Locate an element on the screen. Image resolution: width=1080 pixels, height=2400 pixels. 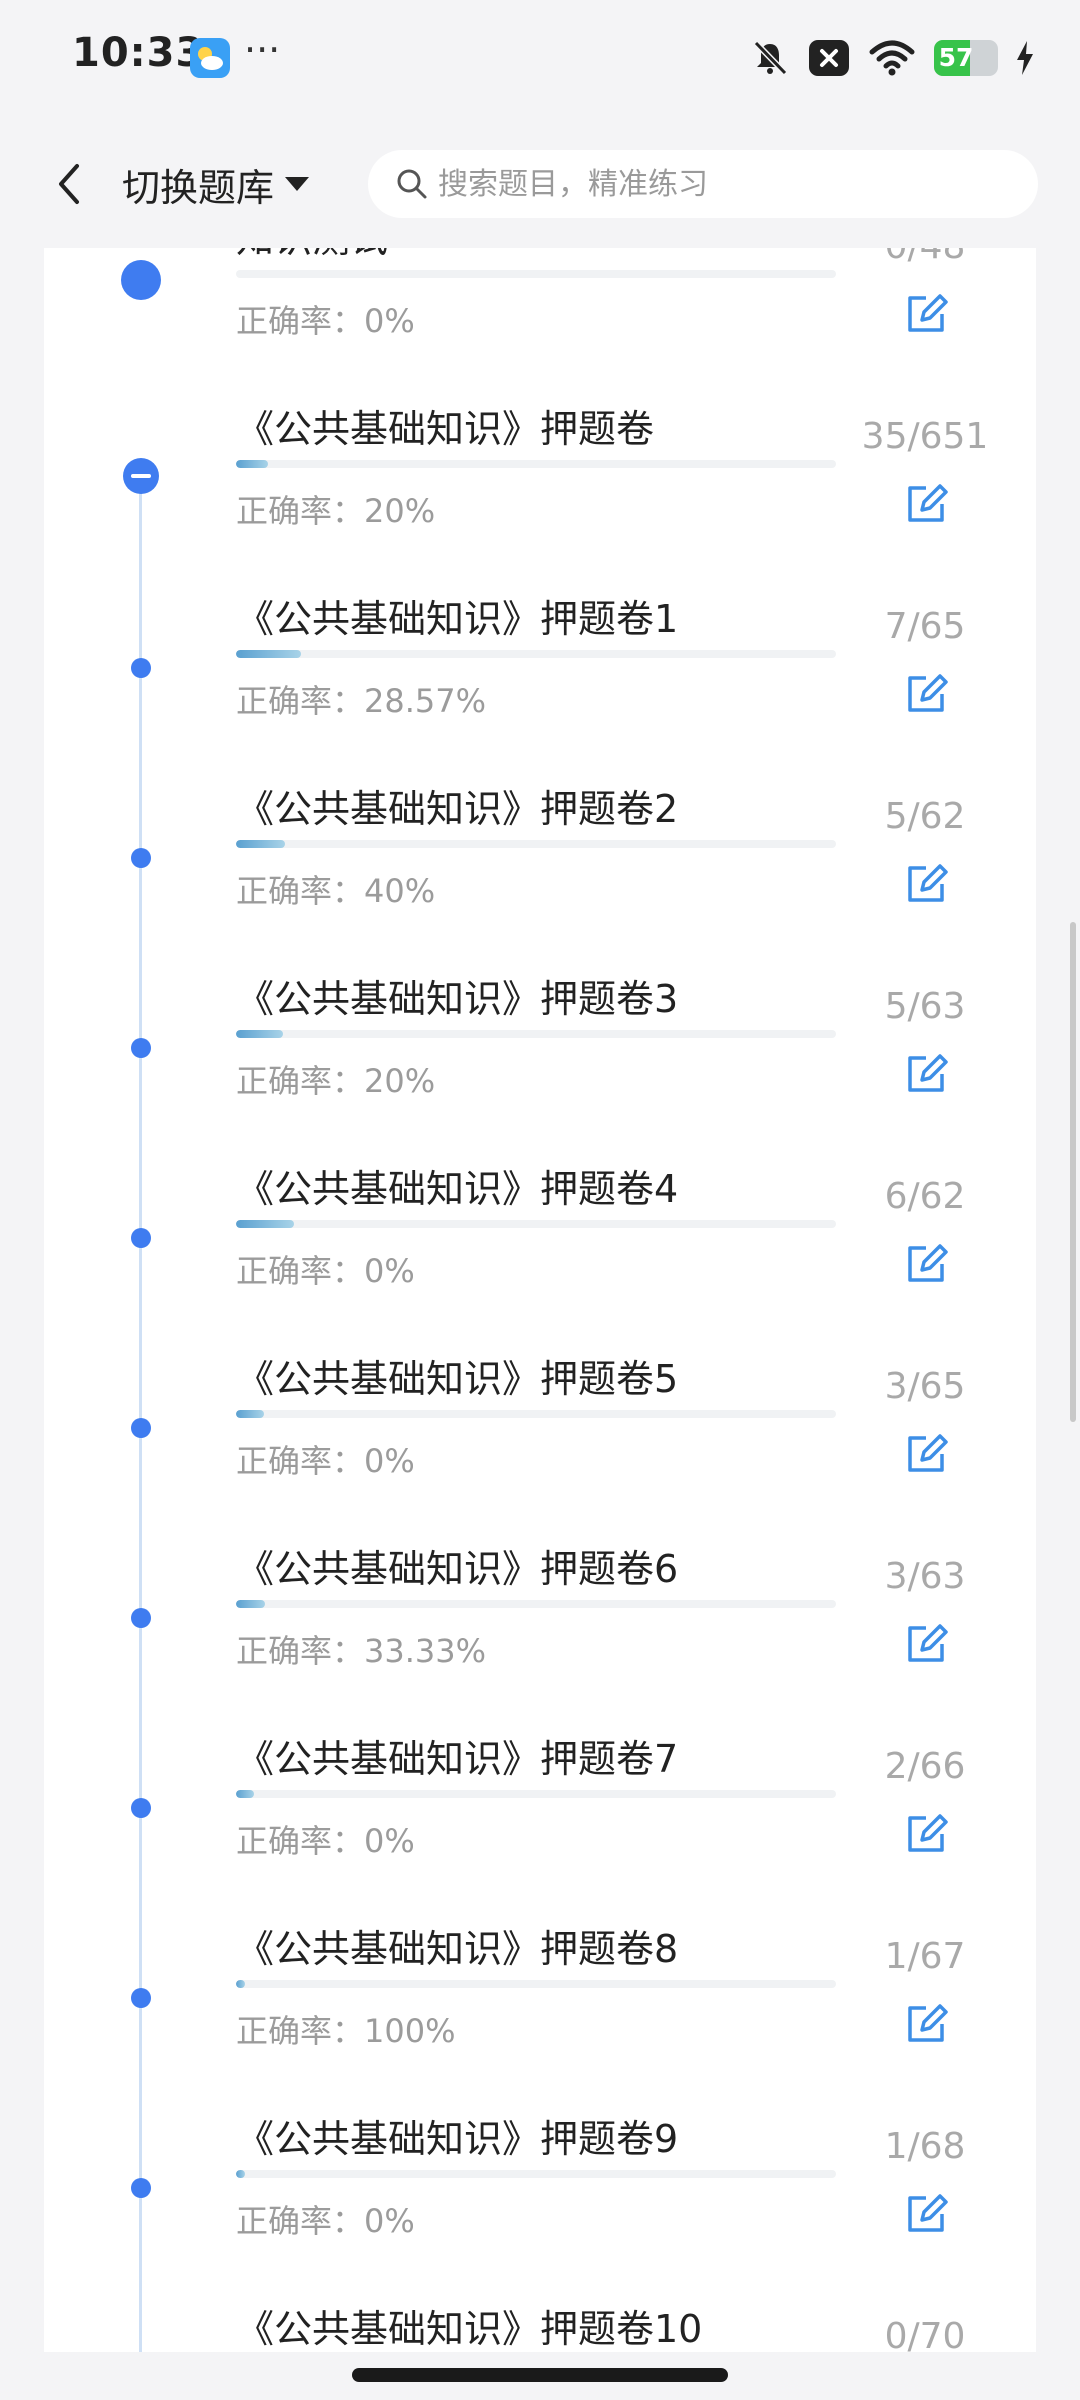
scrollbar-thumb is located at coordinates (1073, 1172).